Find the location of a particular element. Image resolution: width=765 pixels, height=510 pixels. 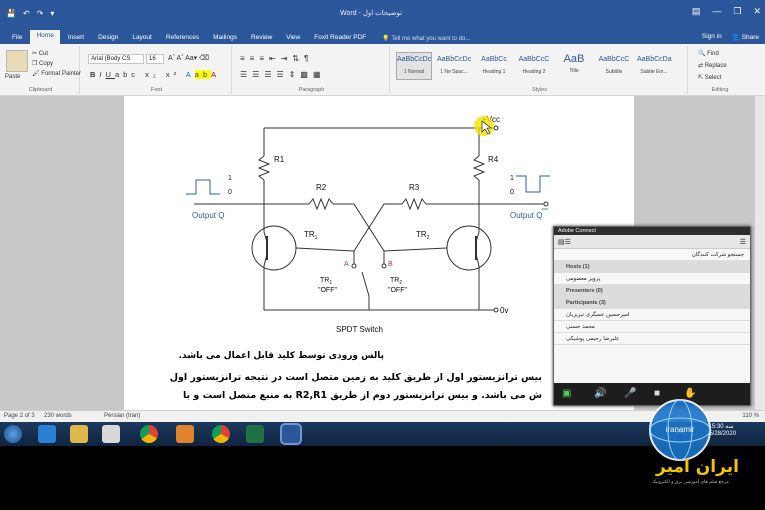

language: Persian (Iran) is located at coordinates (122, 416).